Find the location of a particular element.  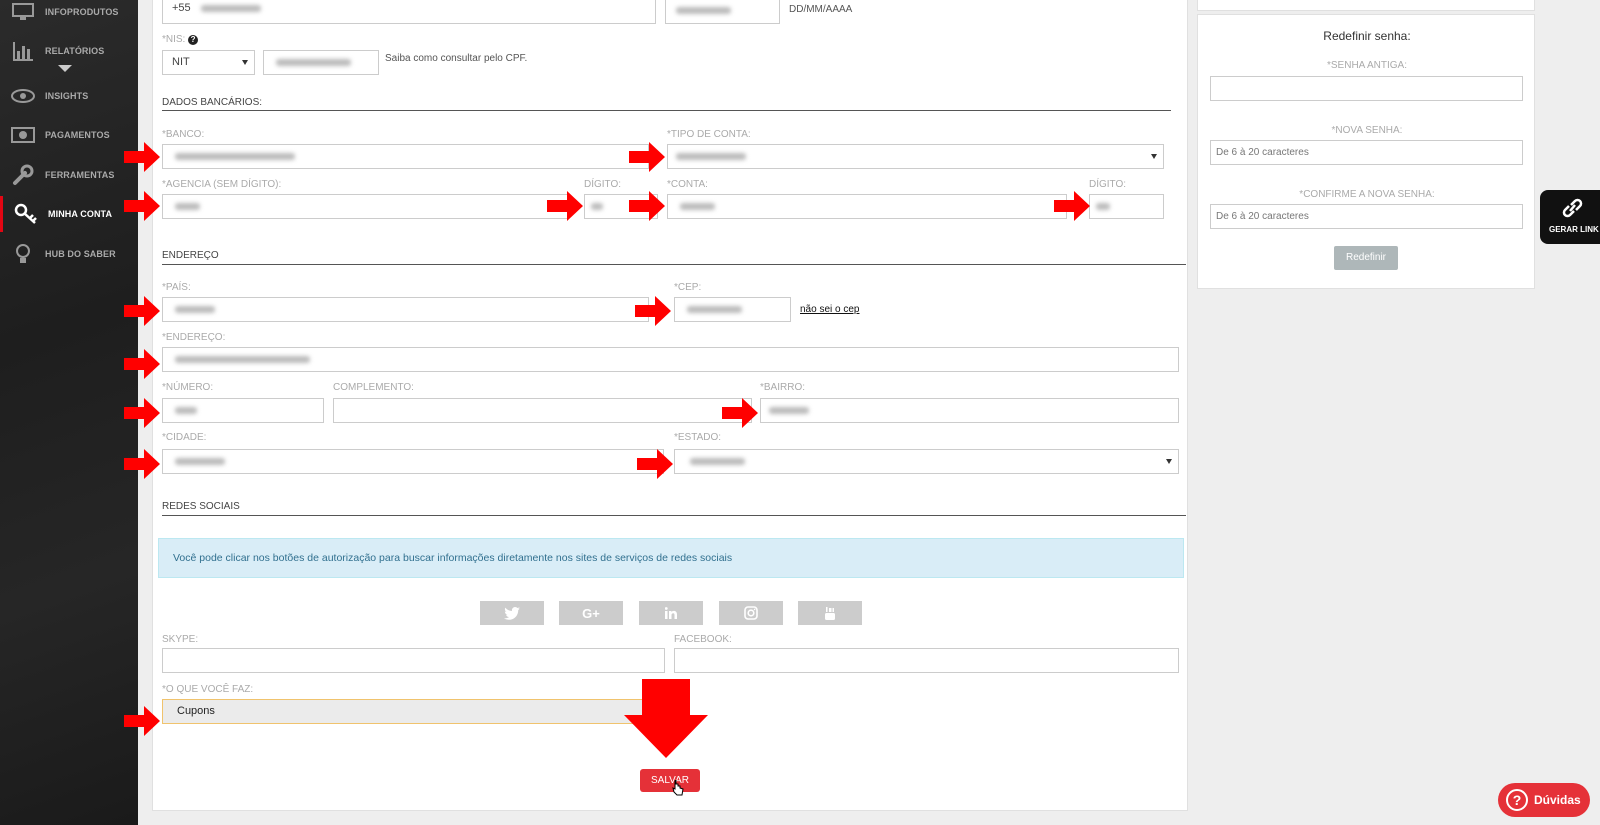

confirm-password-label: *CONFIRME A NOVA SENHA: is located at coordinates (1367, 194).